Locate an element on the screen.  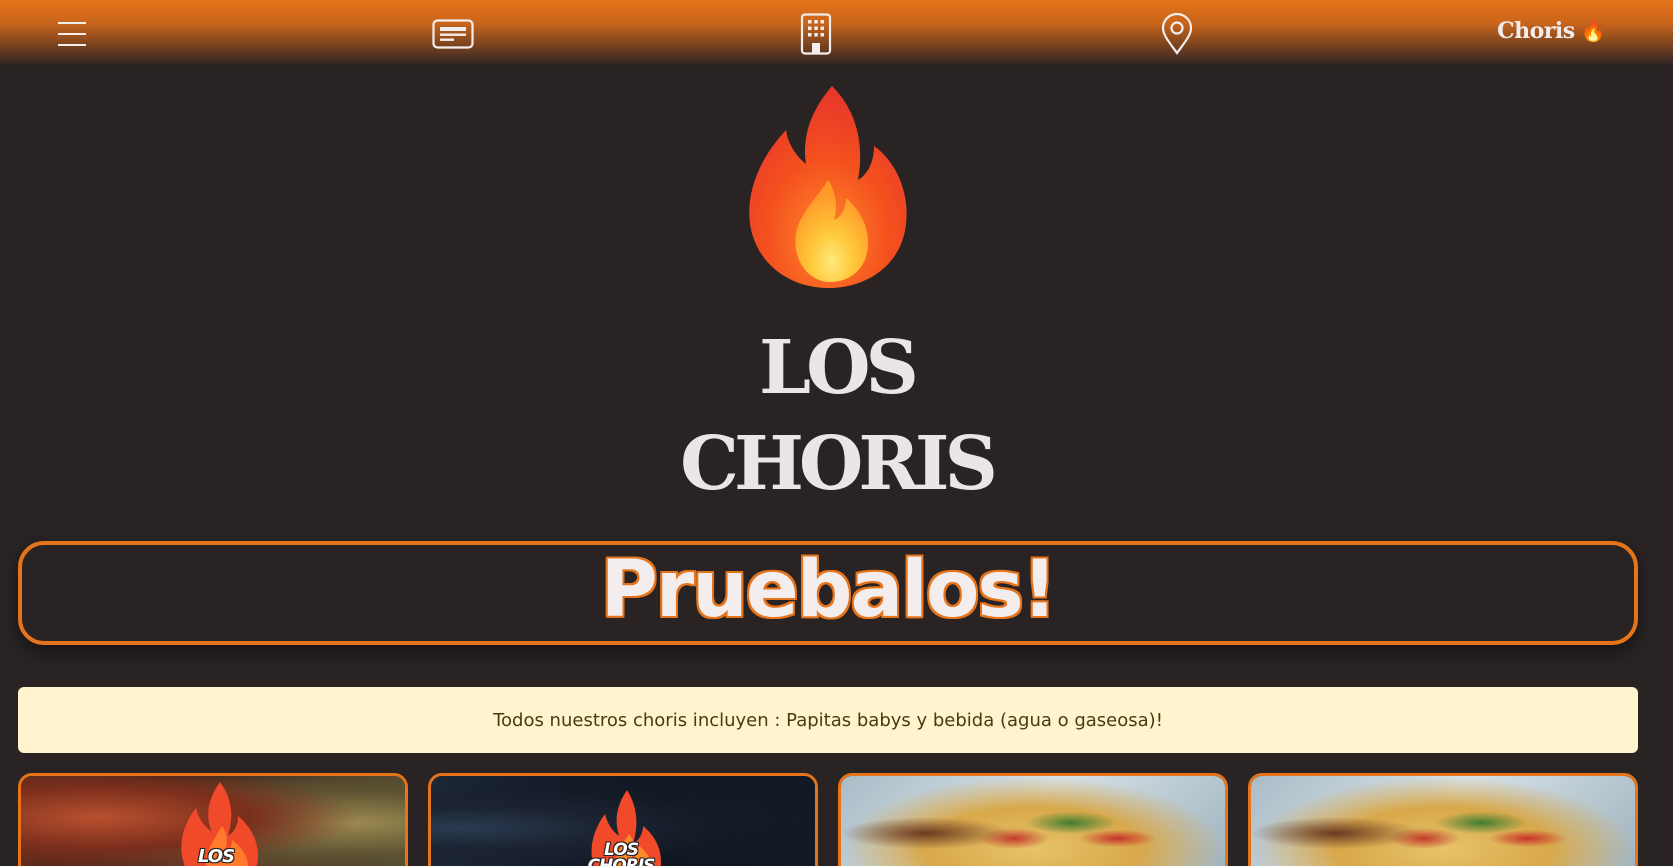
hamburger-menu-icon is located at coordinates (72, 34).